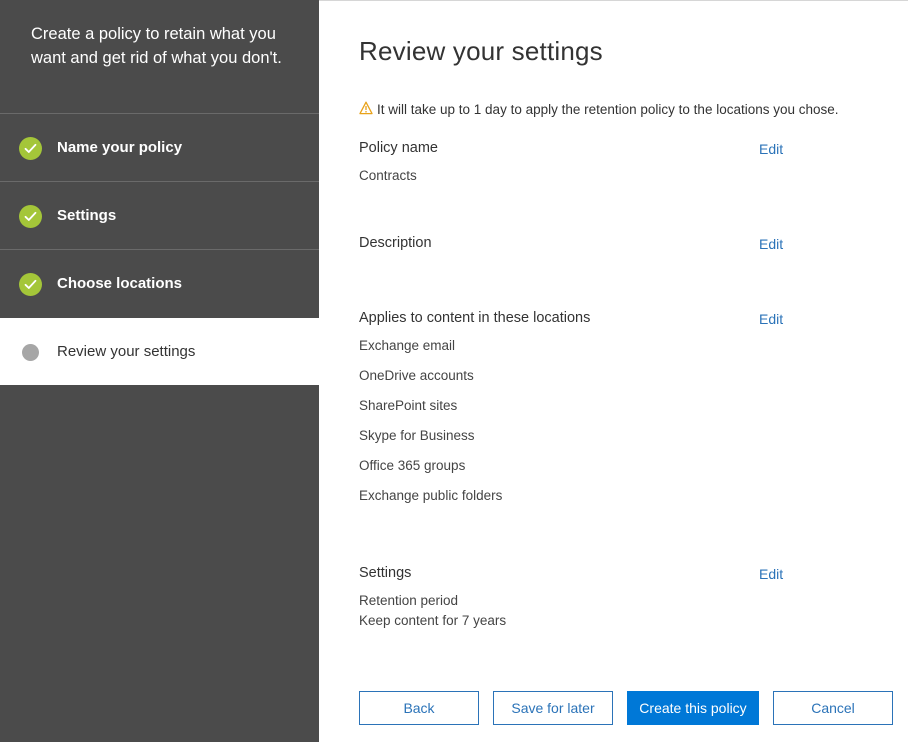 Image resolution: width=908 pixels, height=742 pixels. What do you see at coordinates (398, 148) in the screenshot?
I see `policy-name-title: Policy name` at bounding box center [398, 148].